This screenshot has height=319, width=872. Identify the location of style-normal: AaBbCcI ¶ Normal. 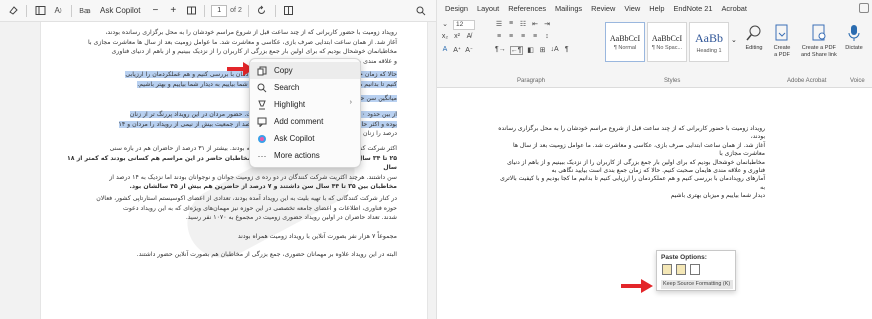
(625, 42).